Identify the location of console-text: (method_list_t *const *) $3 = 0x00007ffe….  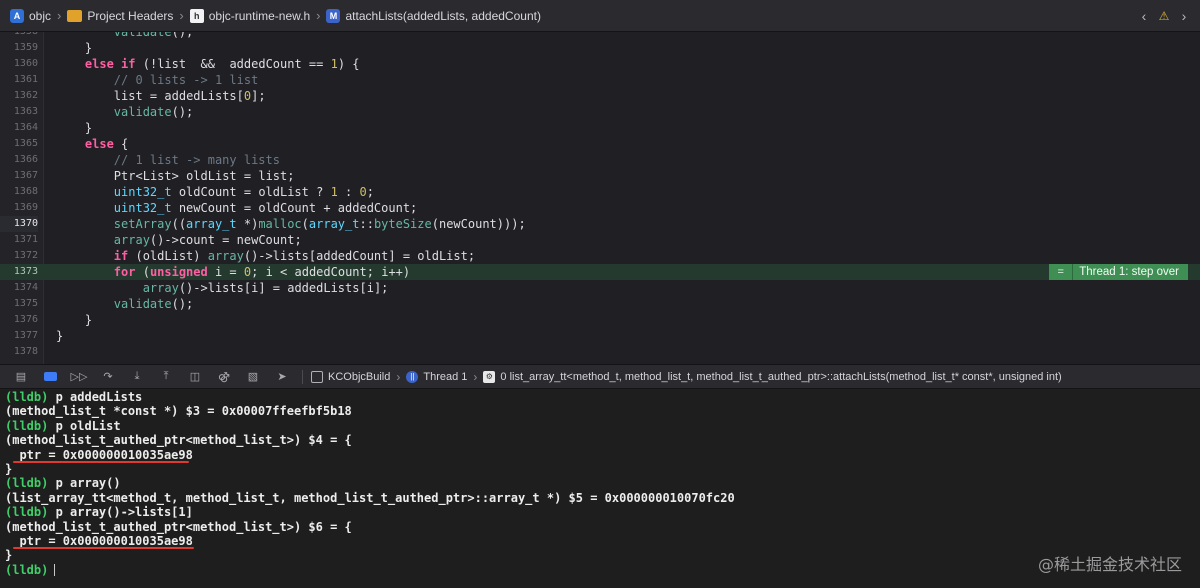
(178, 411).